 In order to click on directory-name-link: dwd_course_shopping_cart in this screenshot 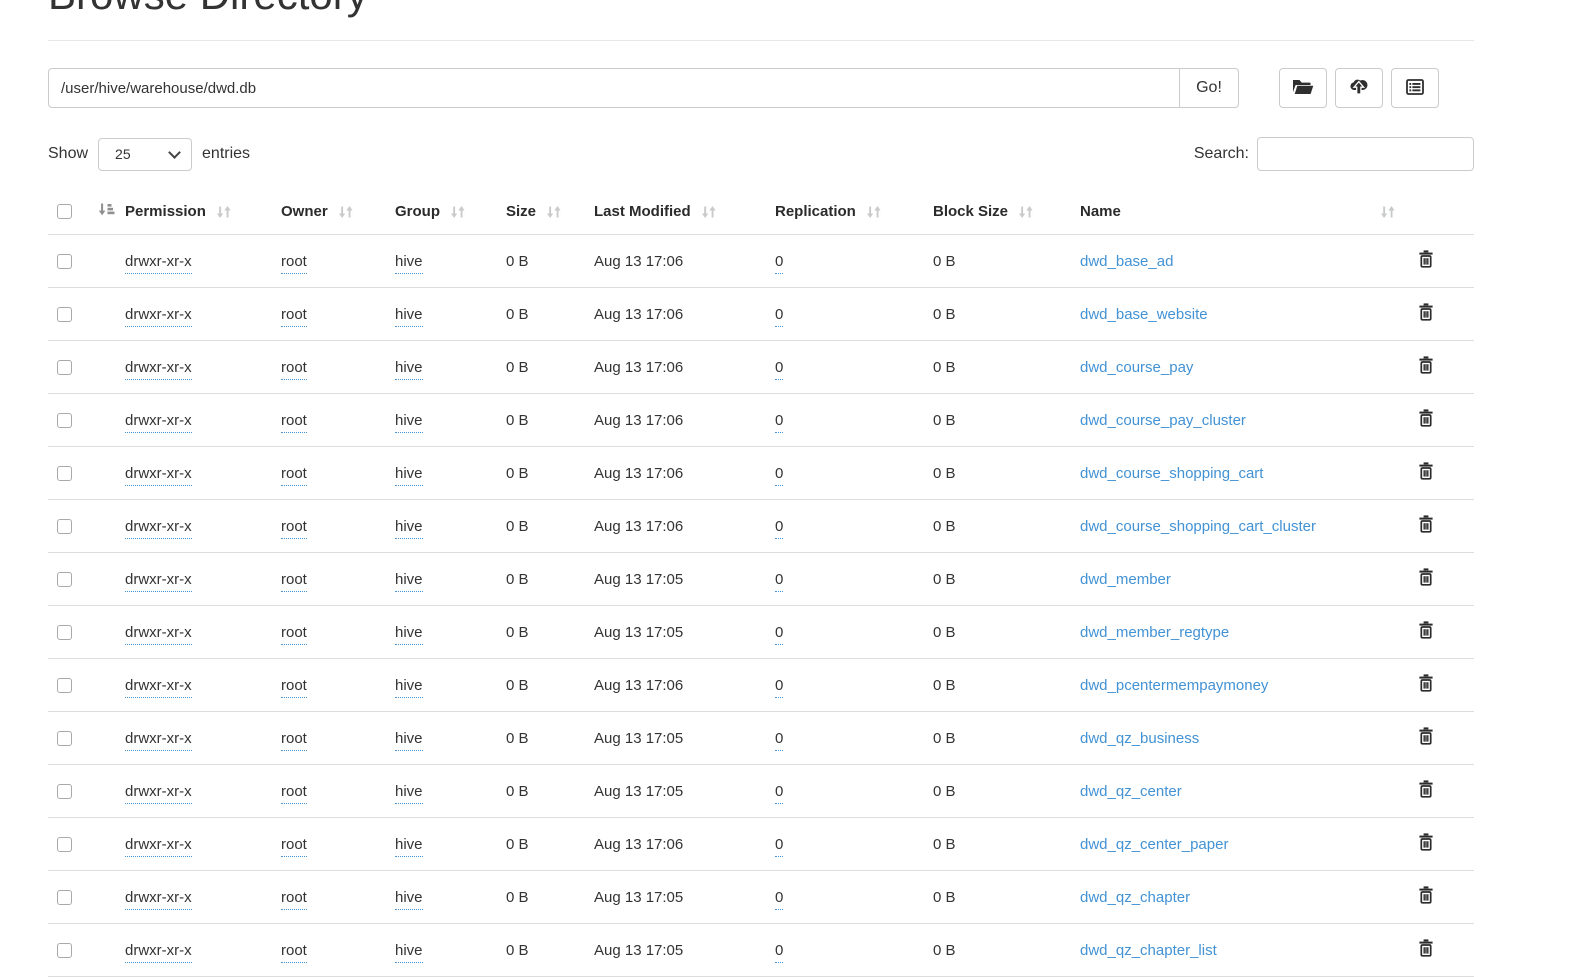, I will do `click(1171, 473)`.